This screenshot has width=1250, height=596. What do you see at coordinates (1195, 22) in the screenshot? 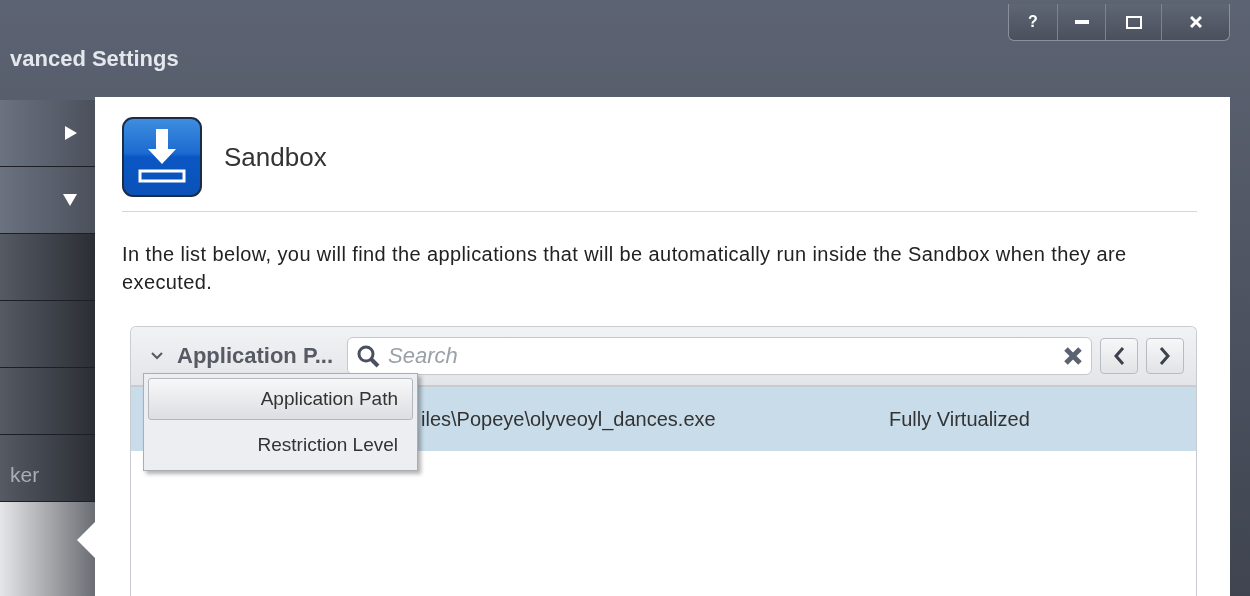
I see `close-icon` at bounding box center [1195, 22].